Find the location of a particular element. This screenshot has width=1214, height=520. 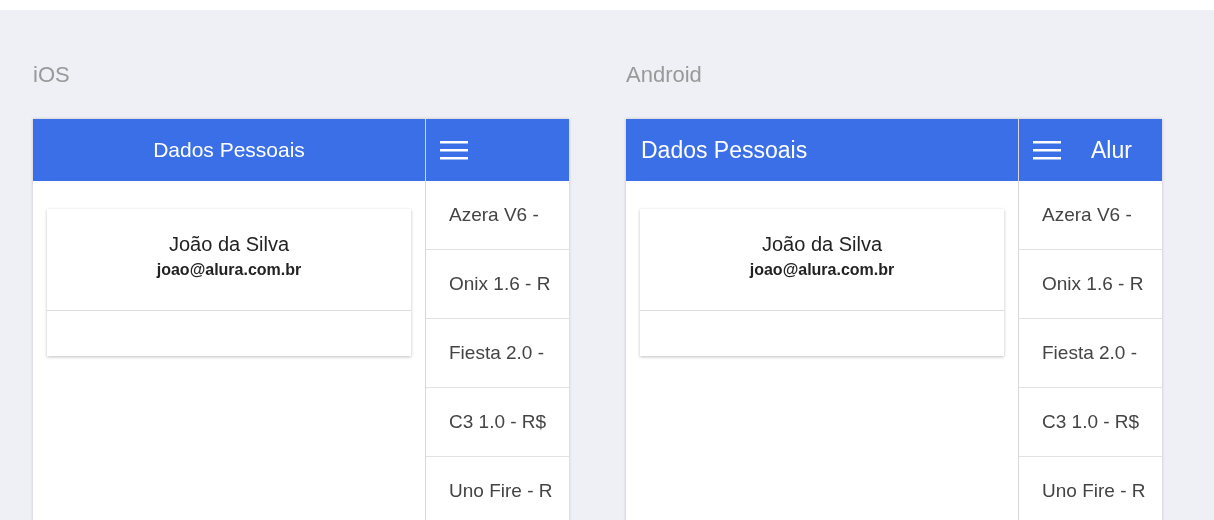

platform-label: Android is located at coordinates (664, 75).